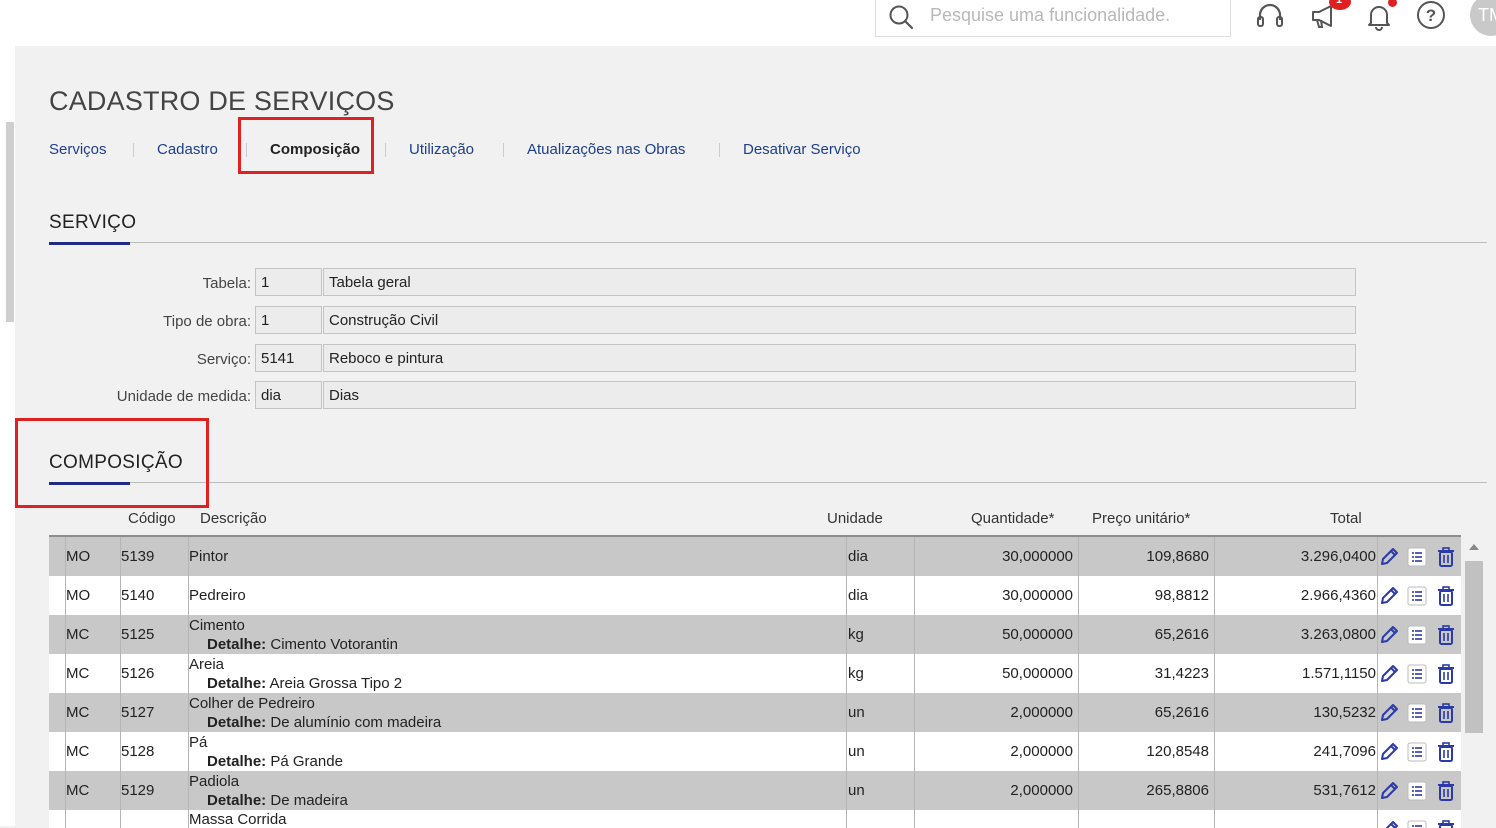 This screenshot has height=828, width=1496. I want to click on cell-unidade: un, so click(856, 712).